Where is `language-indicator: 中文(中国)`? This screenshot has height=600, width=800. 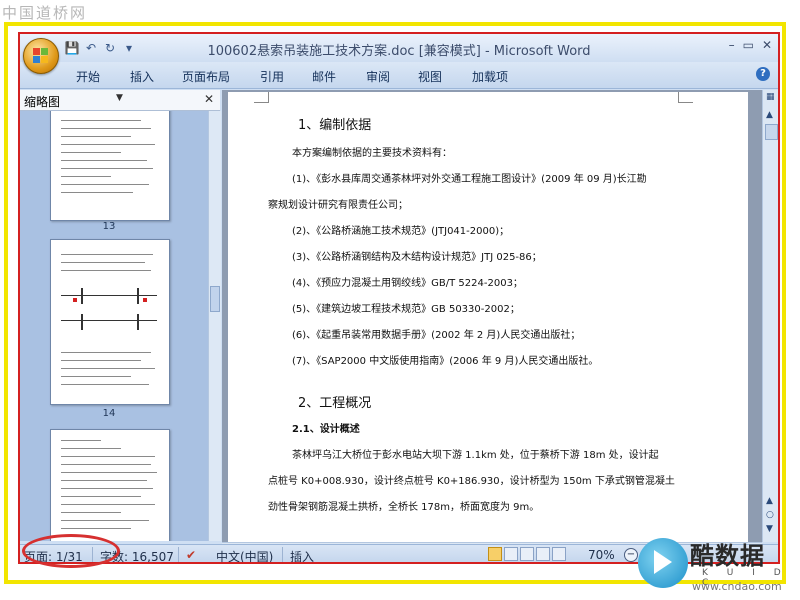 language-indicator: 中文(中国) is located at coordinates (244, 555).